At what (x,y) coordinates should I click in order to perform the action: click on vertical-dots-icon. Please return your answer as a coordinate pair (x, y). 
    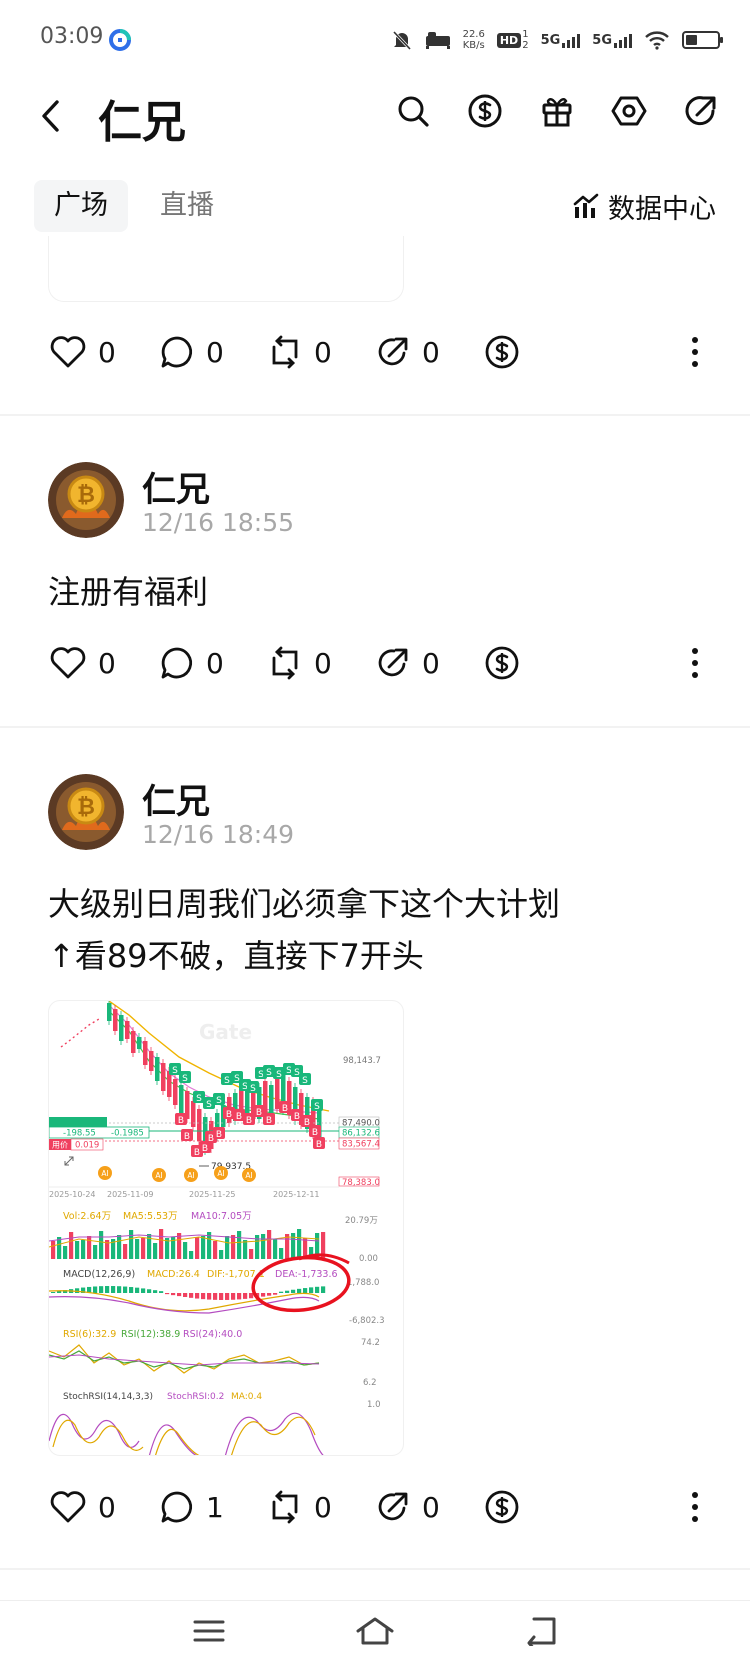
    Looking at the image, I should click on (695, 1507).